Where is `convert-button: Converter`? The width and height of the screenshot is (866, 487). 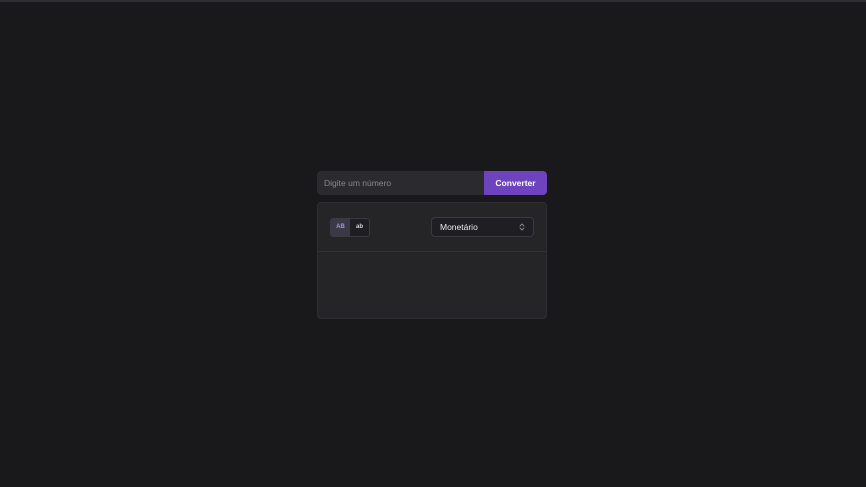
convert-button: Converter is located at coordinates (515, 183).